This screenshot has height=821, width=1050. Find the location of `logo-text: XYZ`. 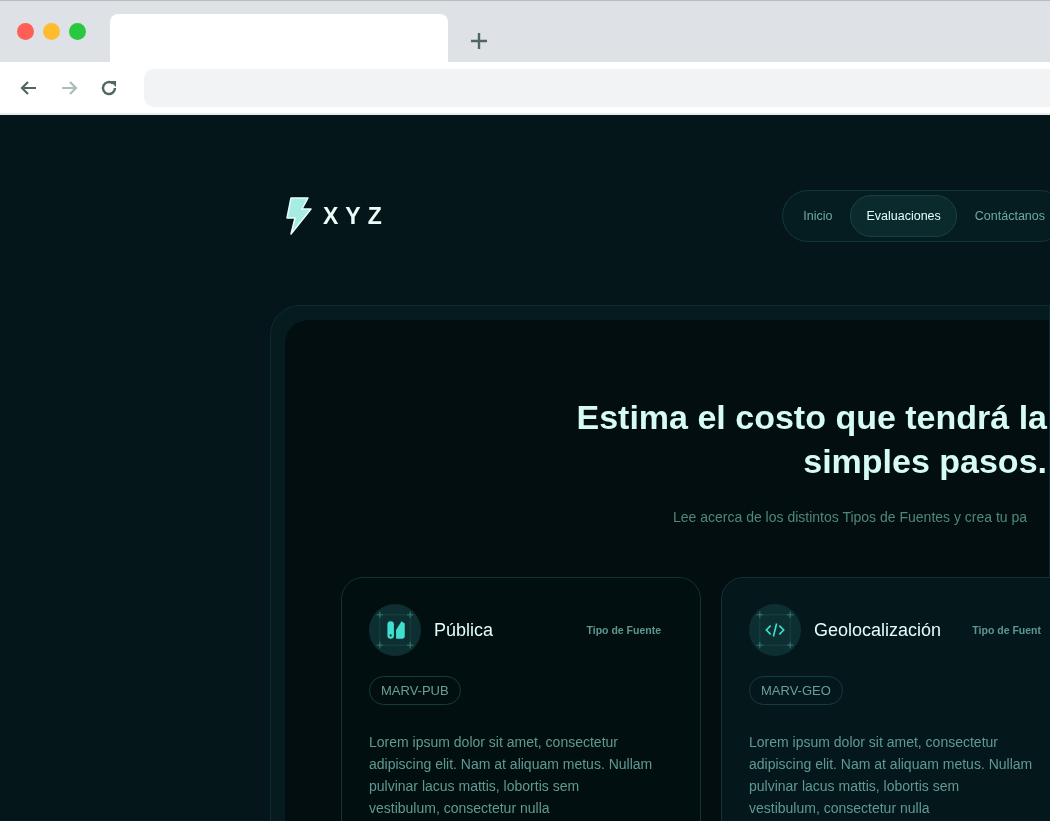

logo-text: XYZ is located at coordinates (356, 216).